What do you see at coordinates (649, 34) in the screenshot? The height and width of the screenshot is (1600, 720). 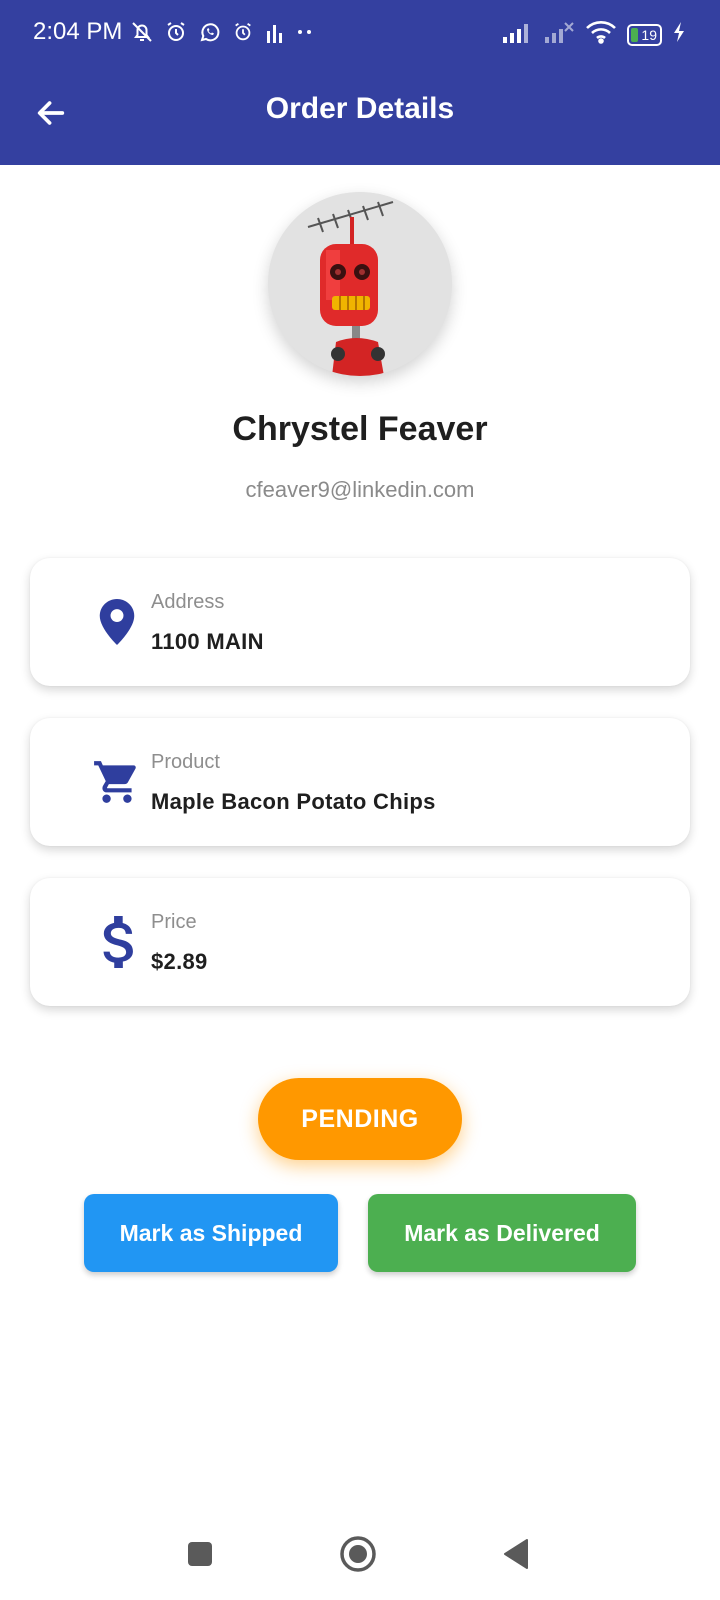 I see `battery-level: 19` at bounding box center [649, 34].